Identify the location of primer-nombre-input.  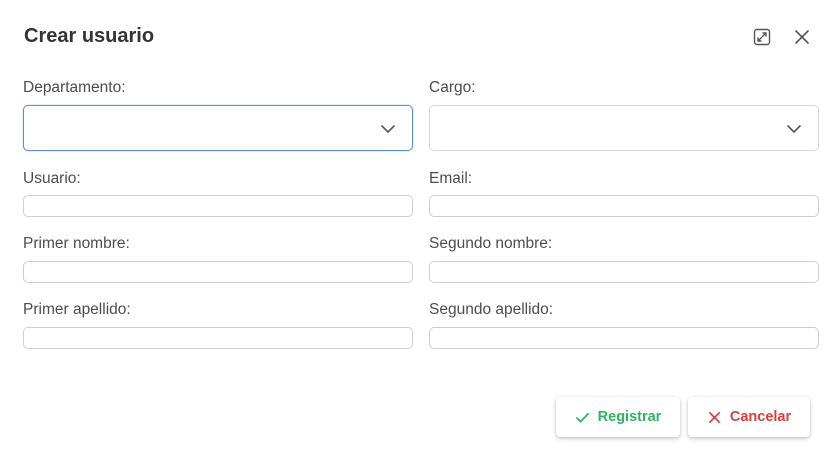
(218, 272).